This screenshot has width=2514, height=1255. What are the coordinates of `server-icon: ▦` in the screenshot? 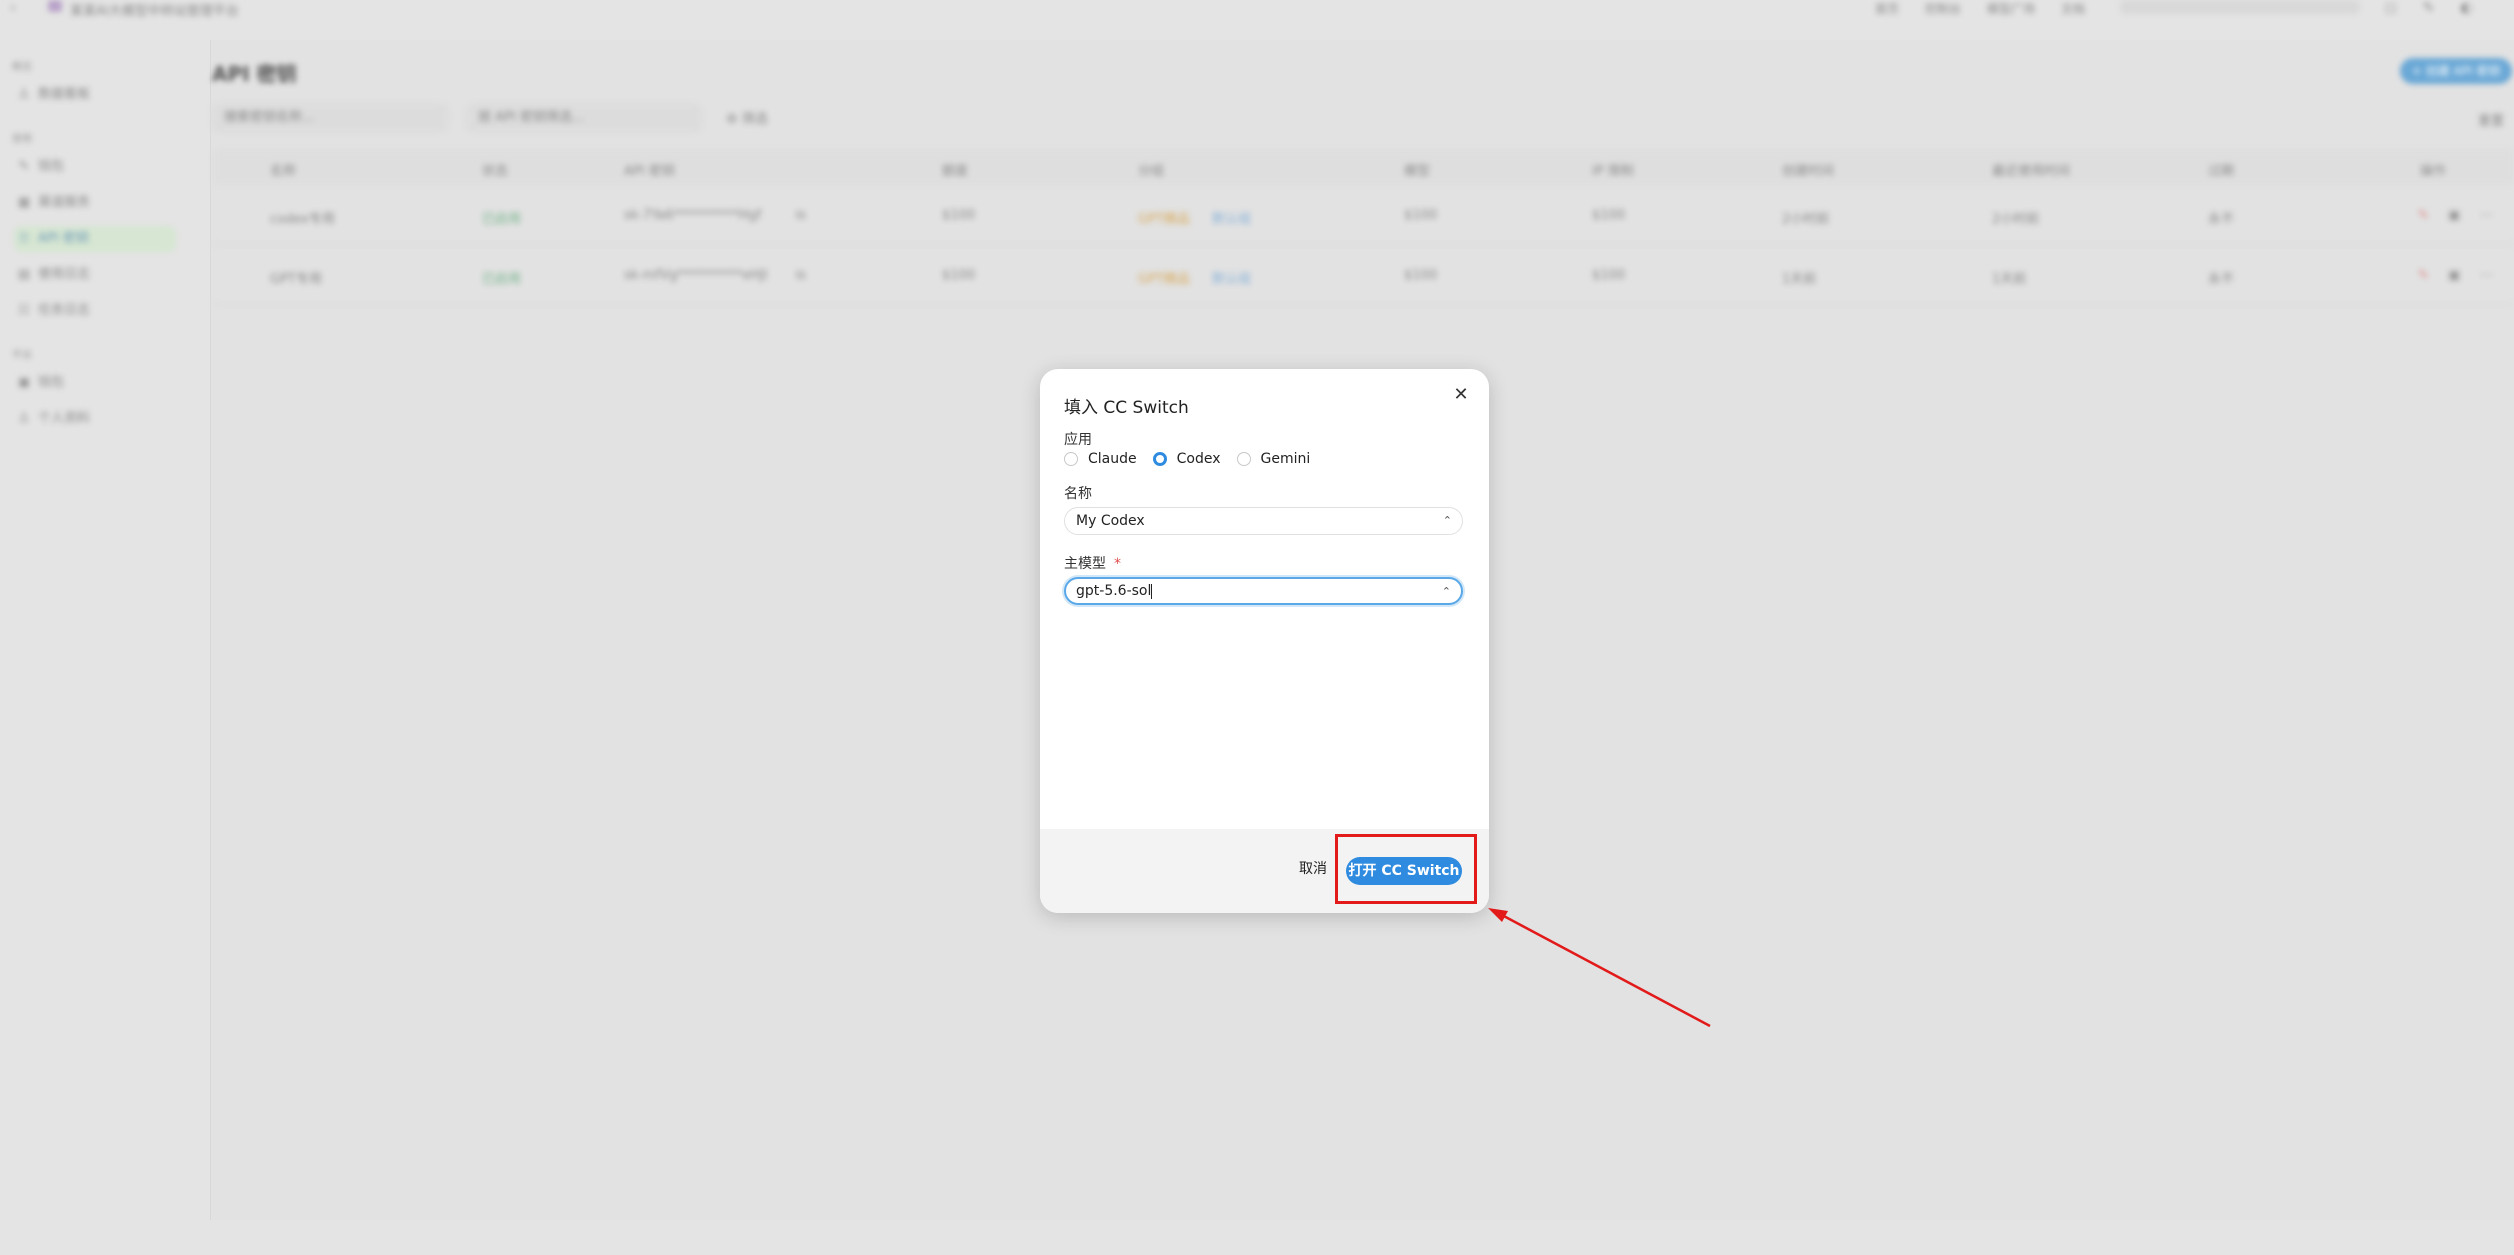 It's located at (24, 202).